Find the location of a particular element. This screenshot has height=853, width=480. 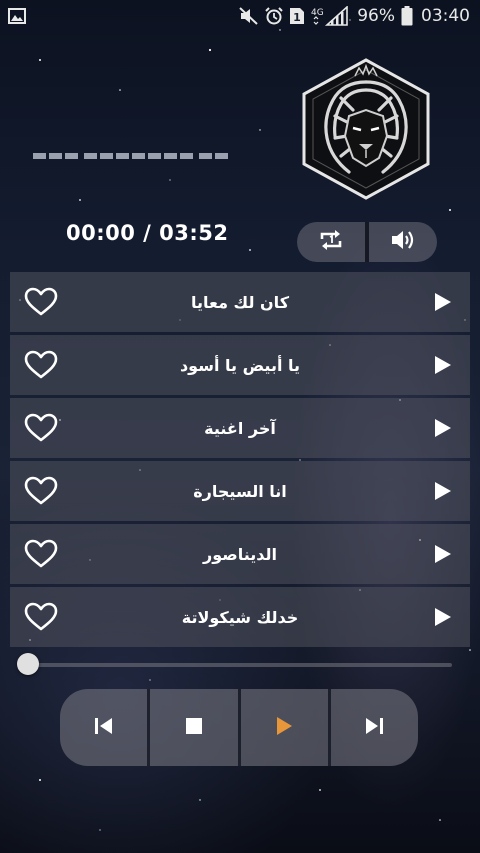

battery-icon is located at coordinates (407, 16).